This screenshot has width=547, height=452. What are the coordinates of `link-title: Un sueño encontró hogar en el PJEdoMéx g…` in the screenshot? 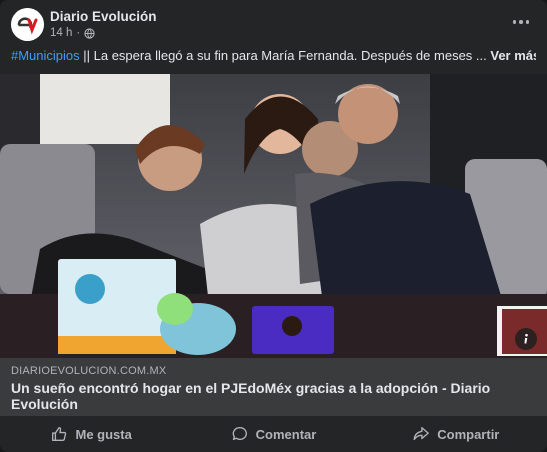 It's located at (271, 396).